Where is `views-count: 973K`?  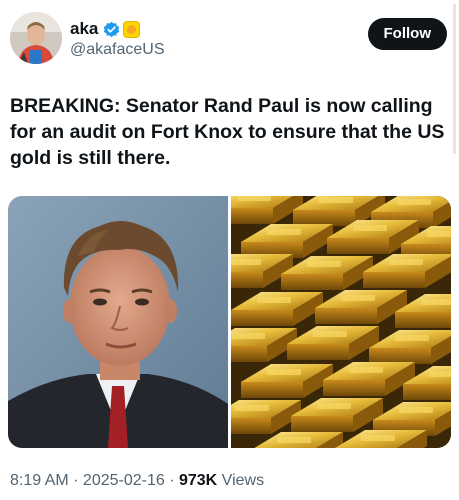 views-count: 973K is located at coordinates (198, 480).